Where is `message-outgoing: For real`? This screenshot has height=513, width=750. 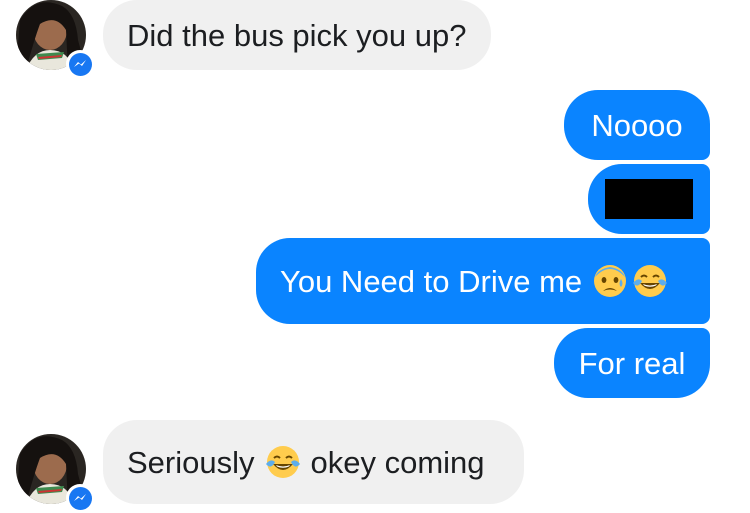 message-outgoing: For real is located at coordinates (632, 363).